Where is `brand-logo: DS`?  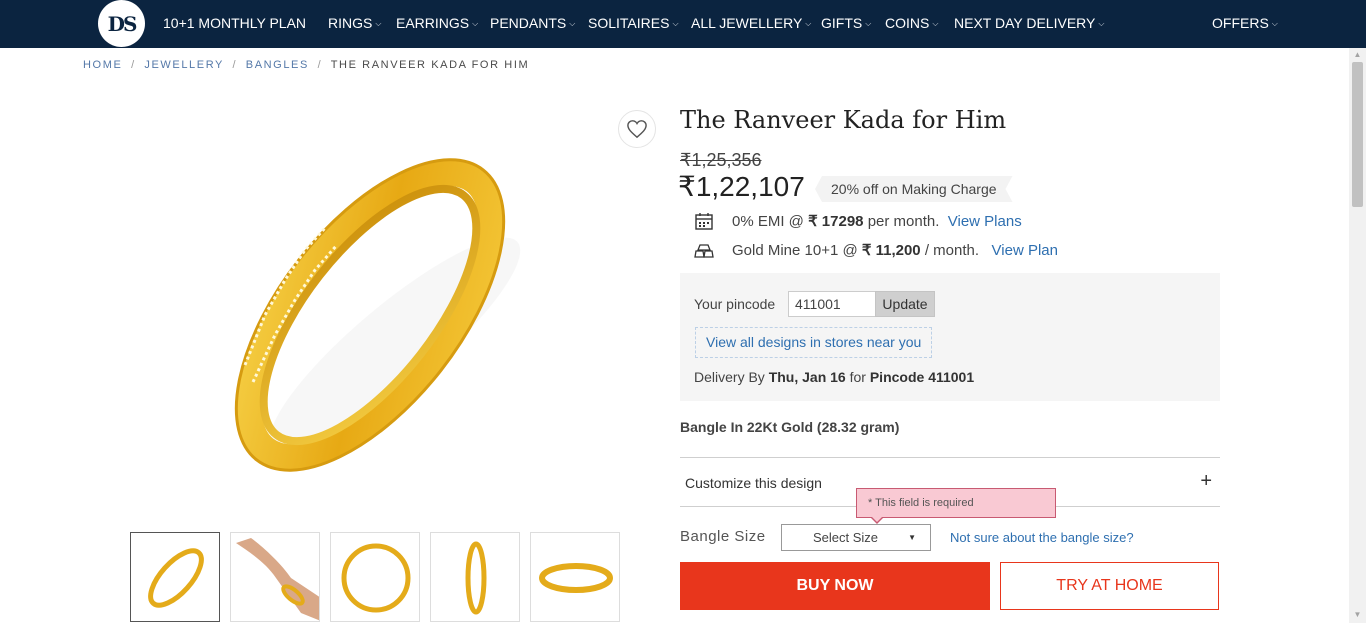
brand-logo: DS is located at coordinates (121, 23).